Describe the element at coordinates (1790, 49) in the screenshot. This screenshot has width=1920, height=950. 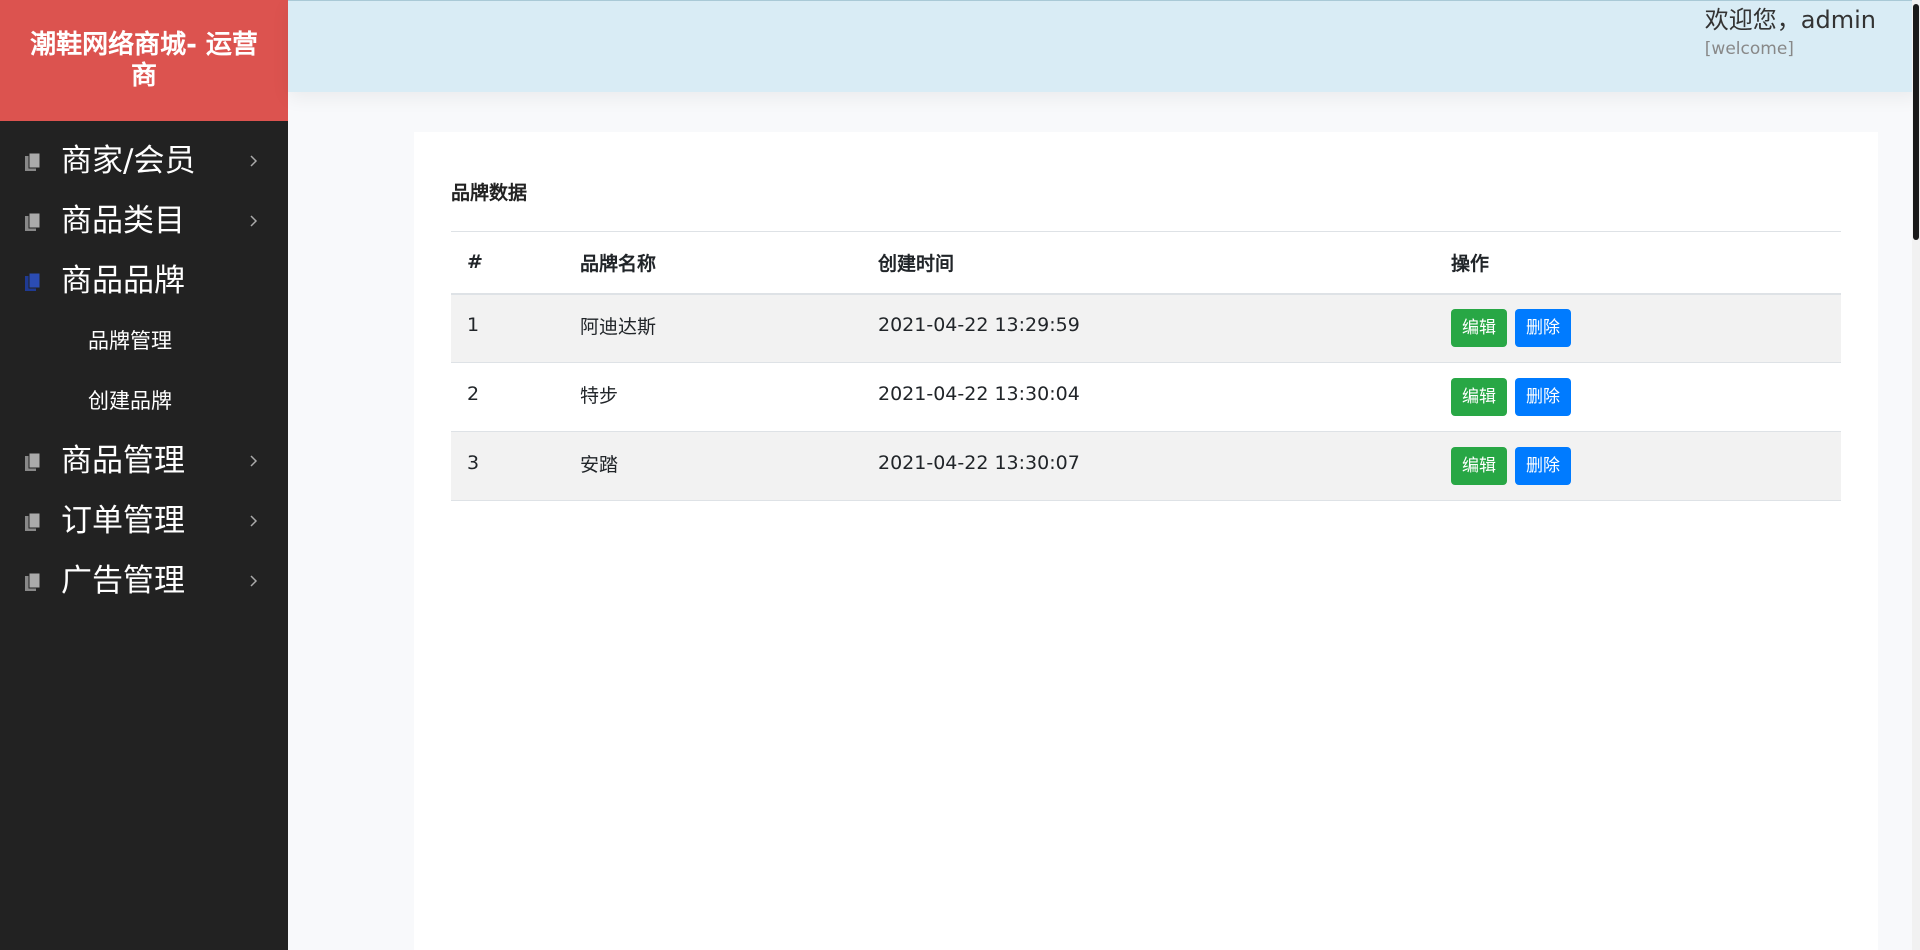
I see `welcome-link: [welcome]` at that location.